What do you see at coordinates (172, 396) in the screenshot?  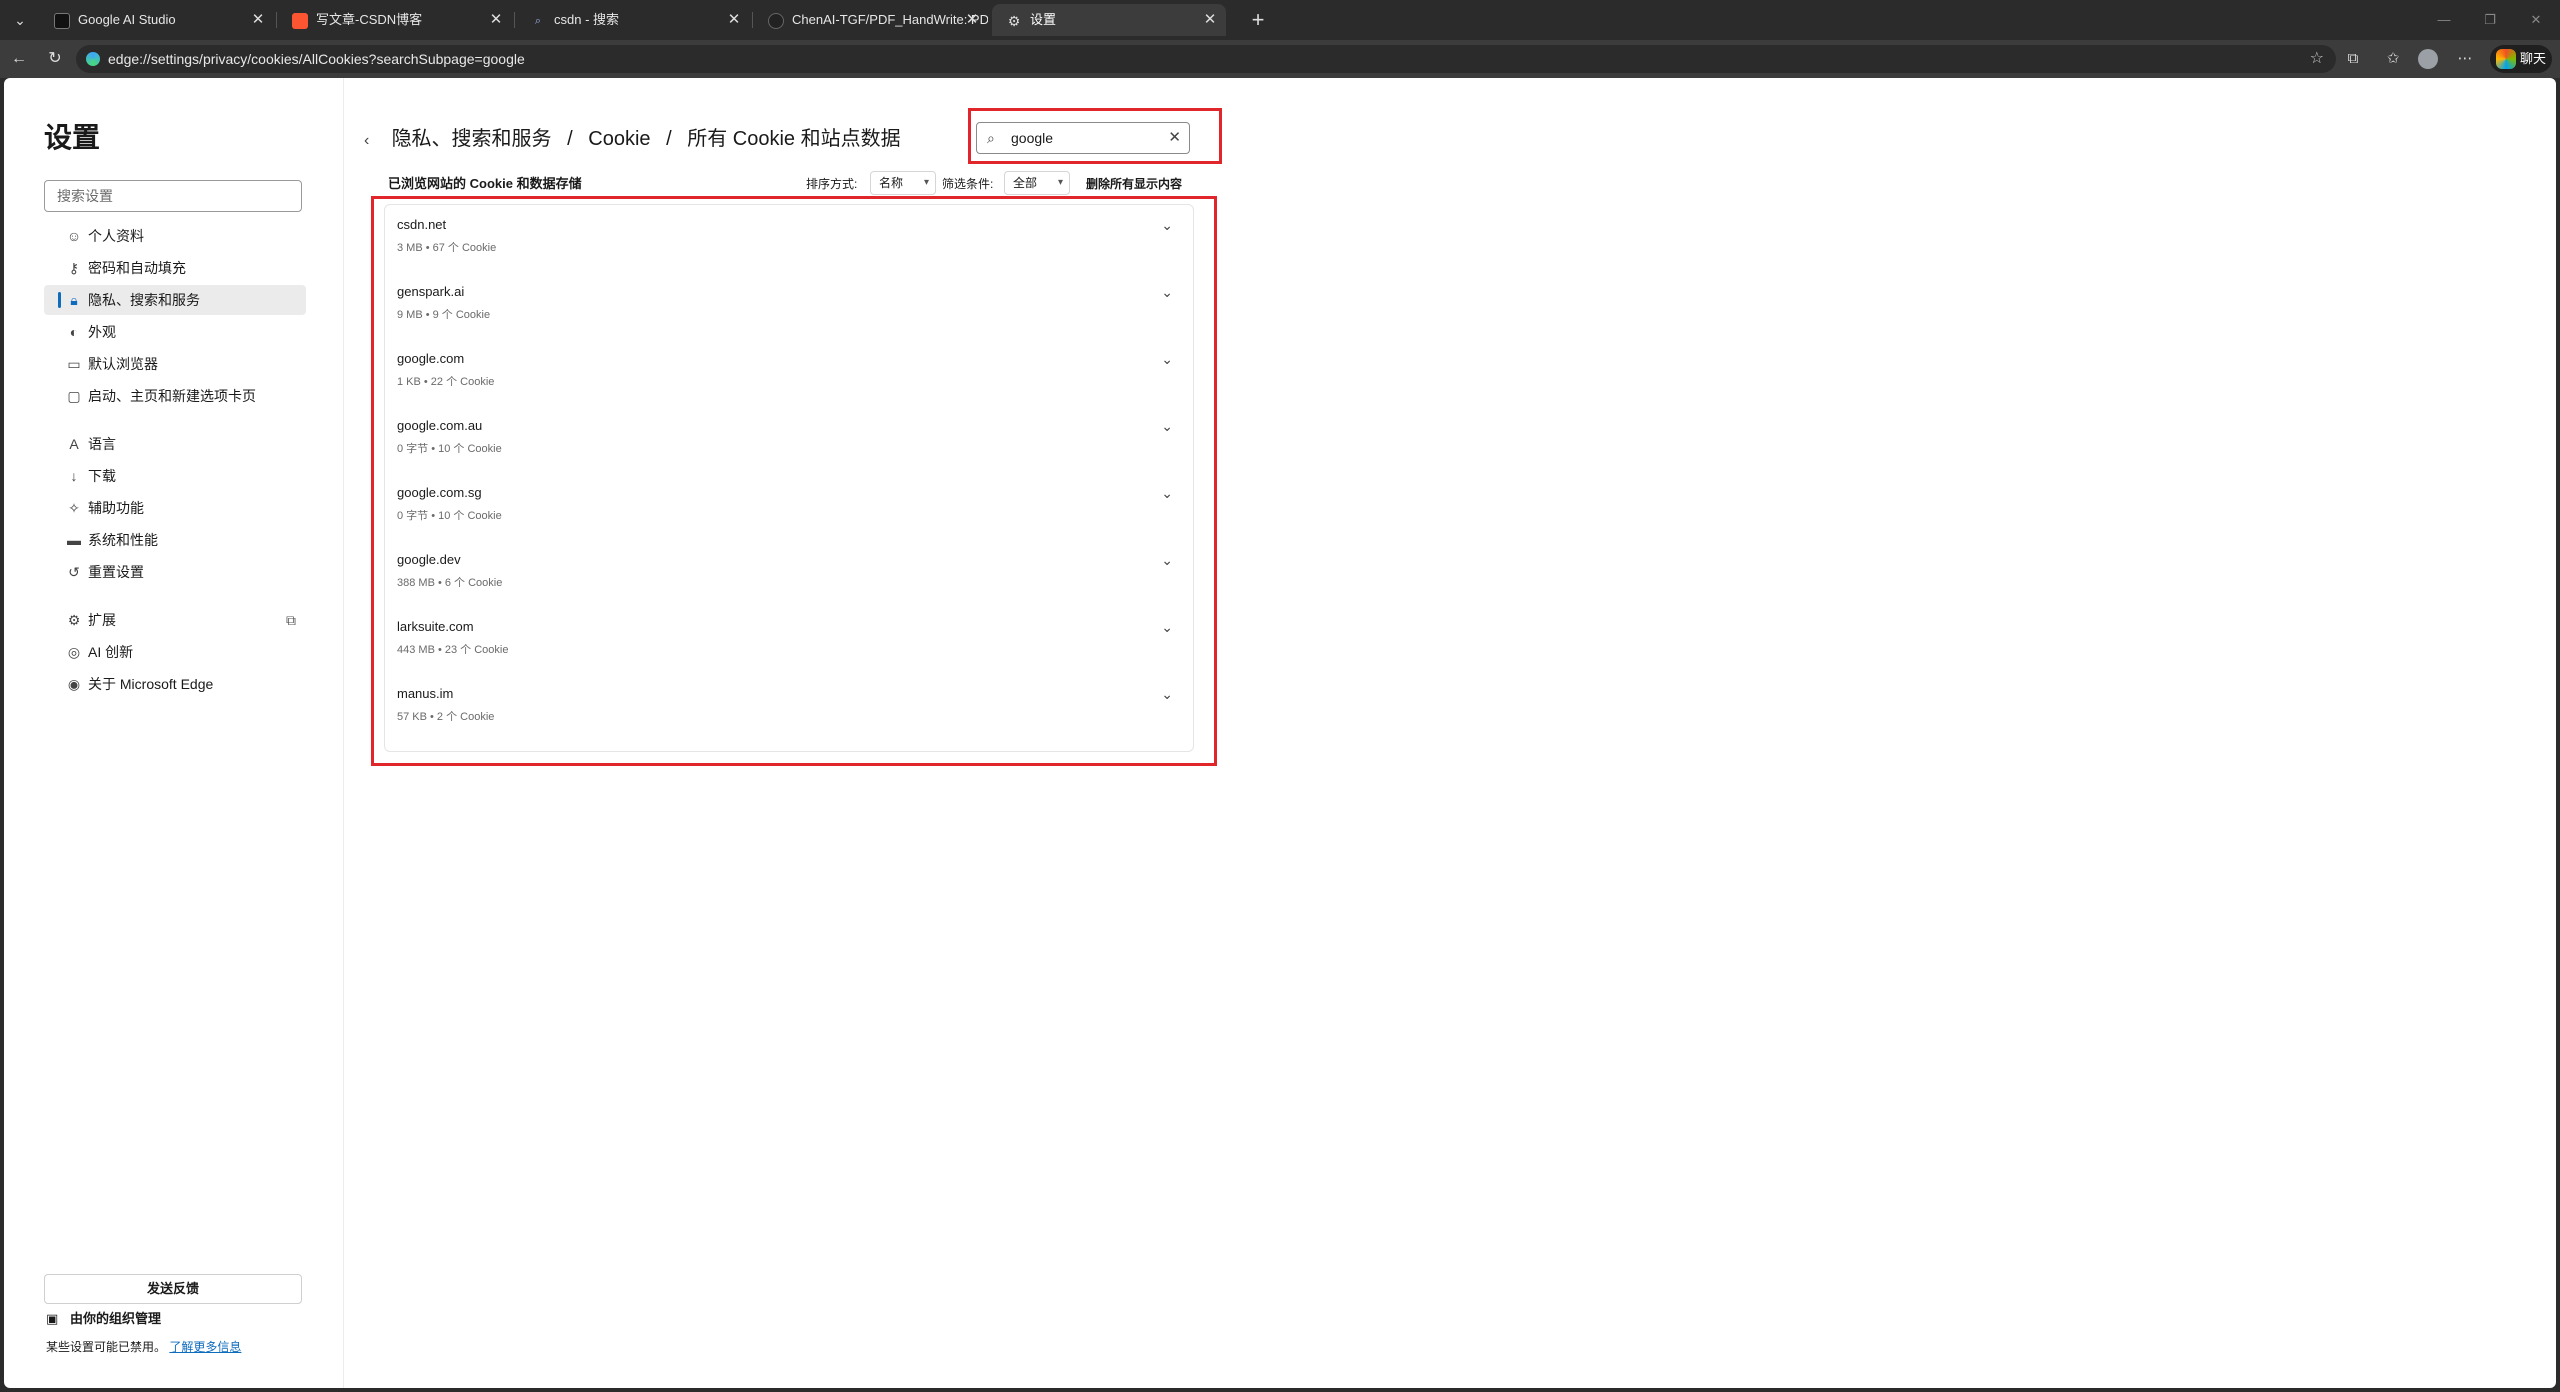 I see `sidebar-item-label: 启动、主页和新建选项卡页` at bounding box center [172, 396].